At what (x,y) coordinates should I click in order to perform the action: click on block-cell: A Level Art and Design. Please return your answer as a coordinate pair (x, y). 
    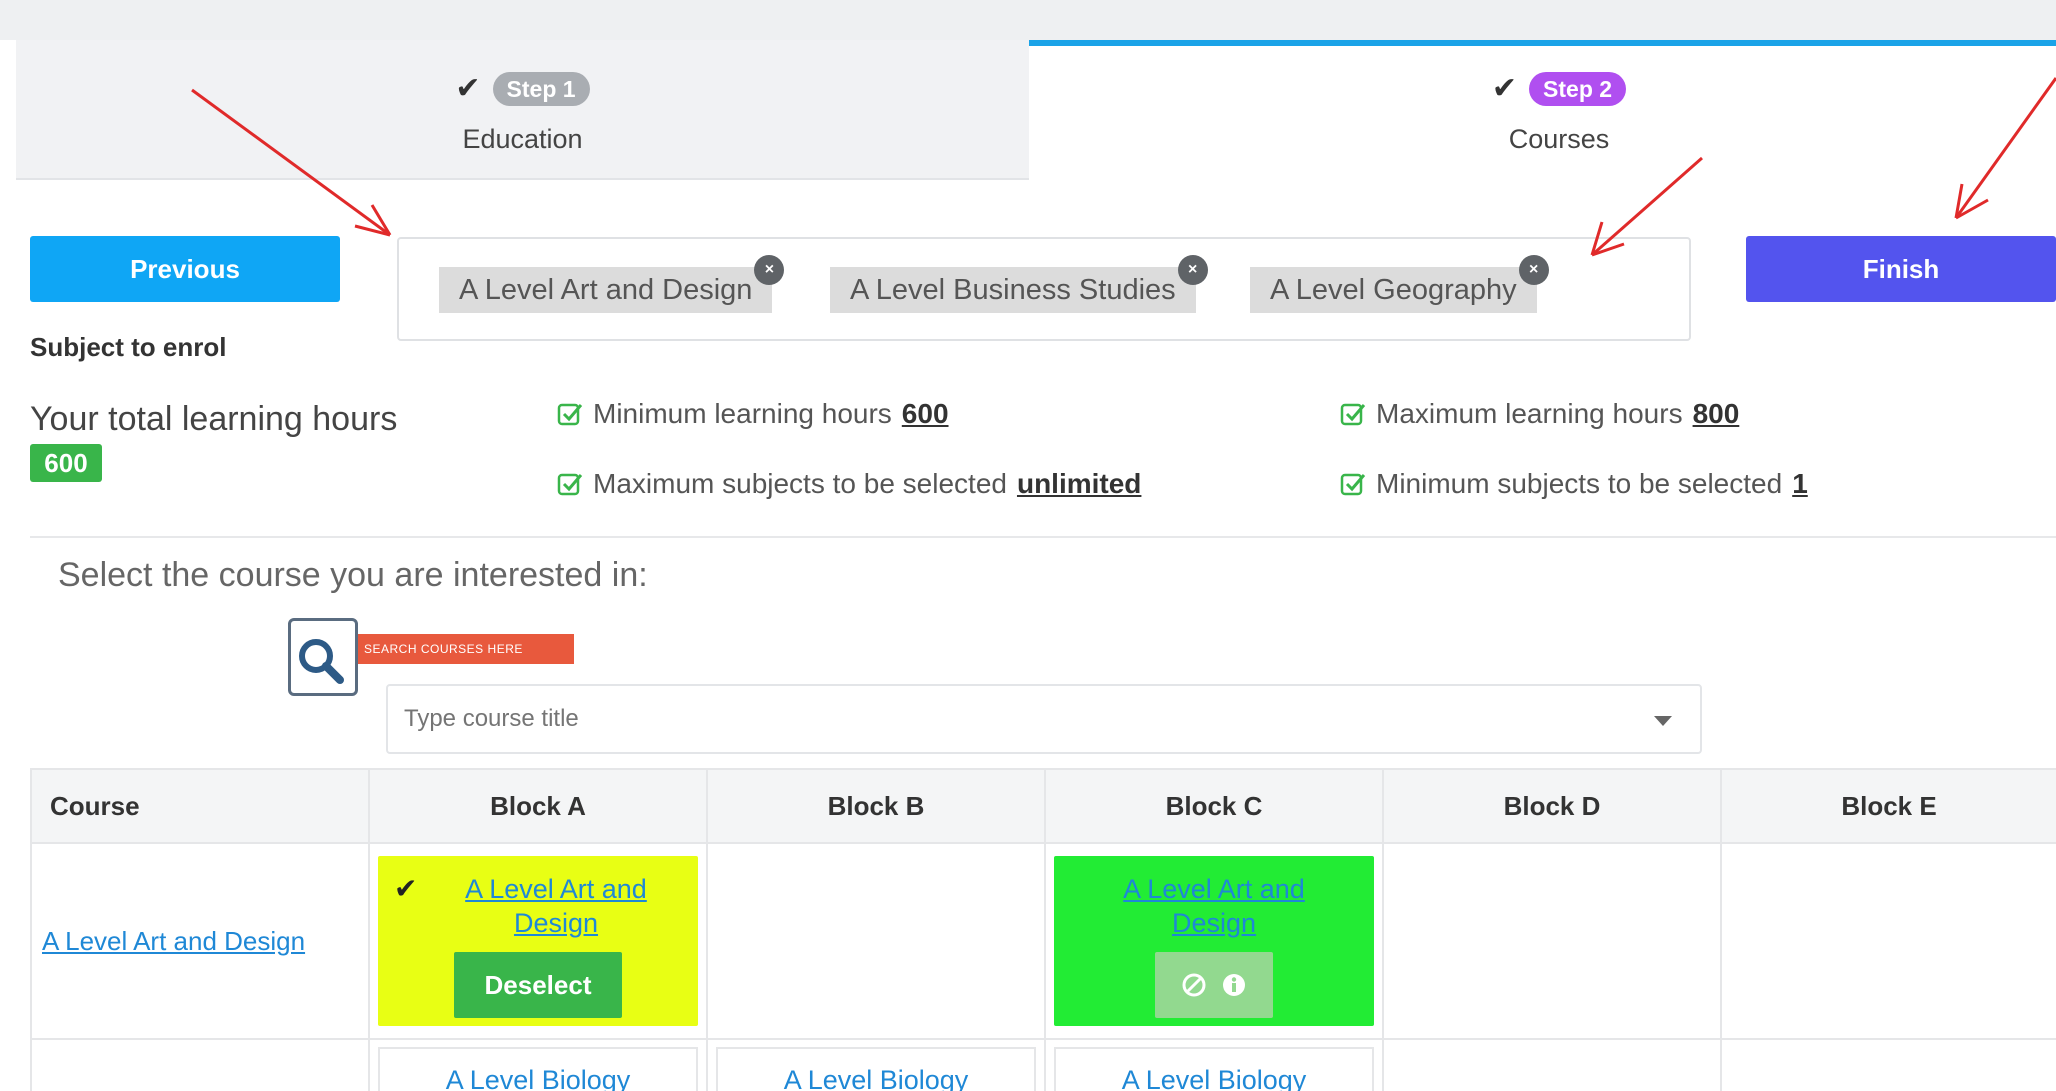
    Looking at the image, I should click on (1214, 941).